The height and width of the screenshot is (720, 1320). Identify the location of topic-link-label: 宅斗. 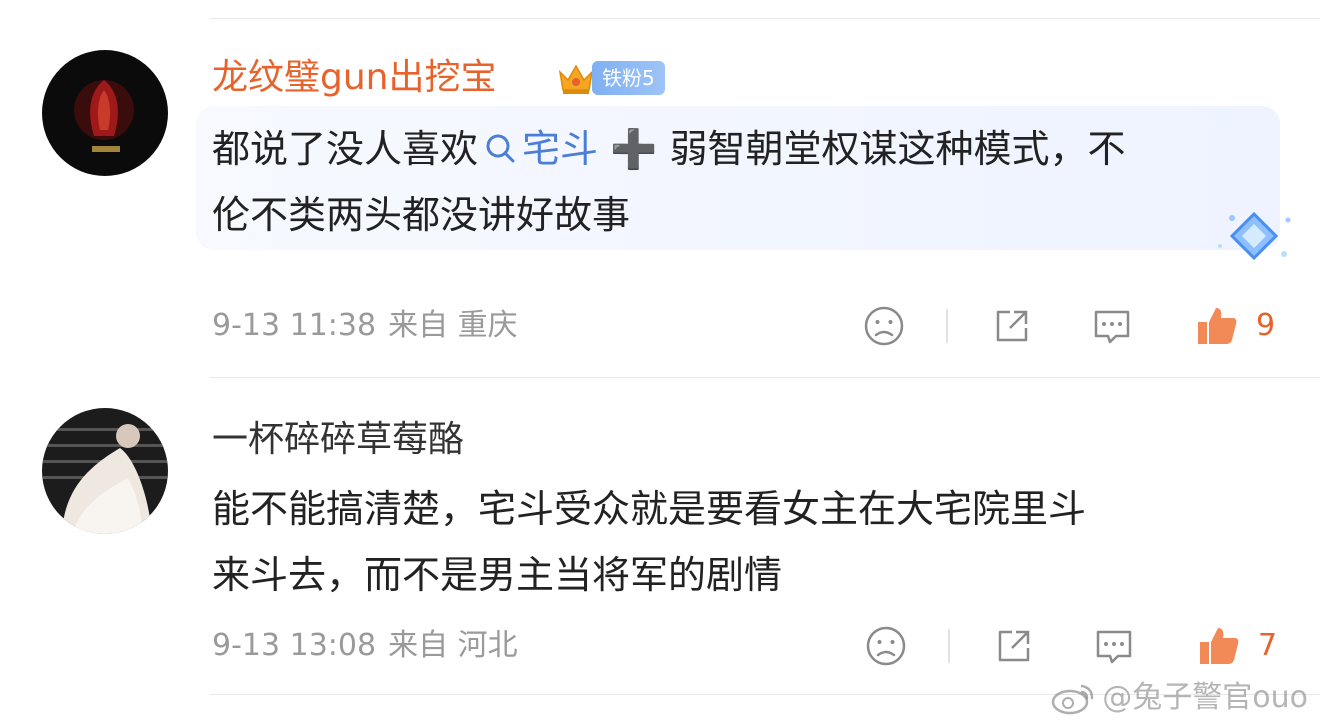
(560, 149).